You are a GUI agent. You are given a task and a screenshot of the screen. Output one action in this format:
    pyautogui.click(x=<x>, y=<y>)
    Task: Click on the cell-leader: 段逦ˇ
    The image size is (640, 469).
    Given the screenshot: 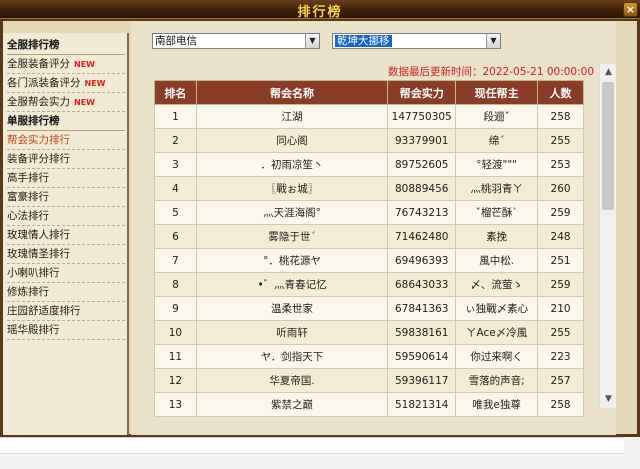 What is the action you would take?
    pyautogui.click(x=497, y=116)
    